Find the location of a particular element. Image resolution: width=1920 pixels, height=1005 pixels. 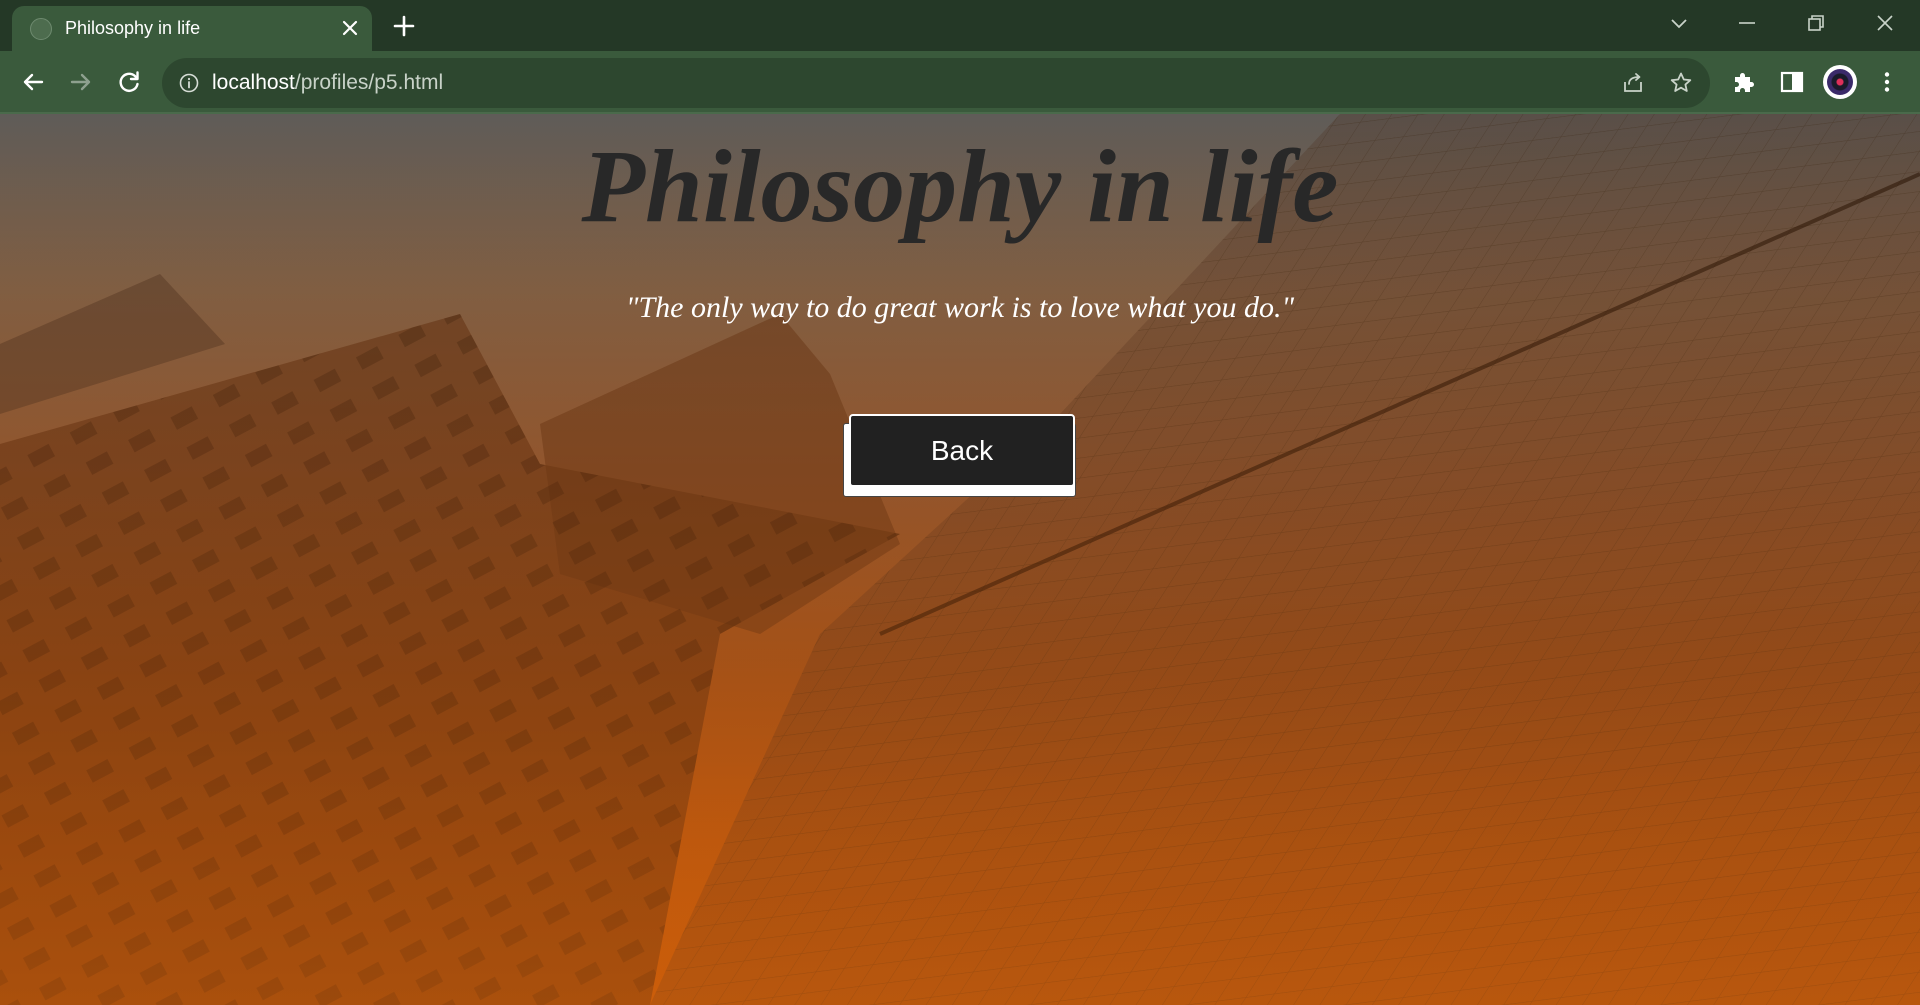

close-icon is located at coordinates (350, 28).